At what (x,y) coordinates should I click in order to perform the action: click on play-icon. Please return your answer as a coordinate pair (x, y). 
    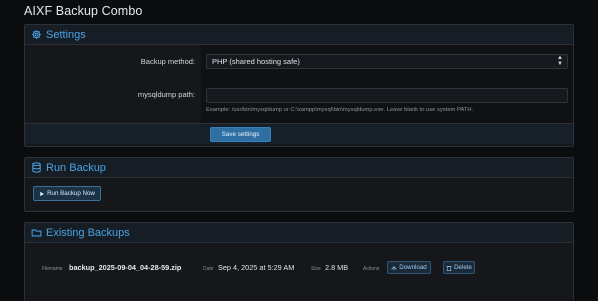
    Looking at the image, I should click on (42, 194).